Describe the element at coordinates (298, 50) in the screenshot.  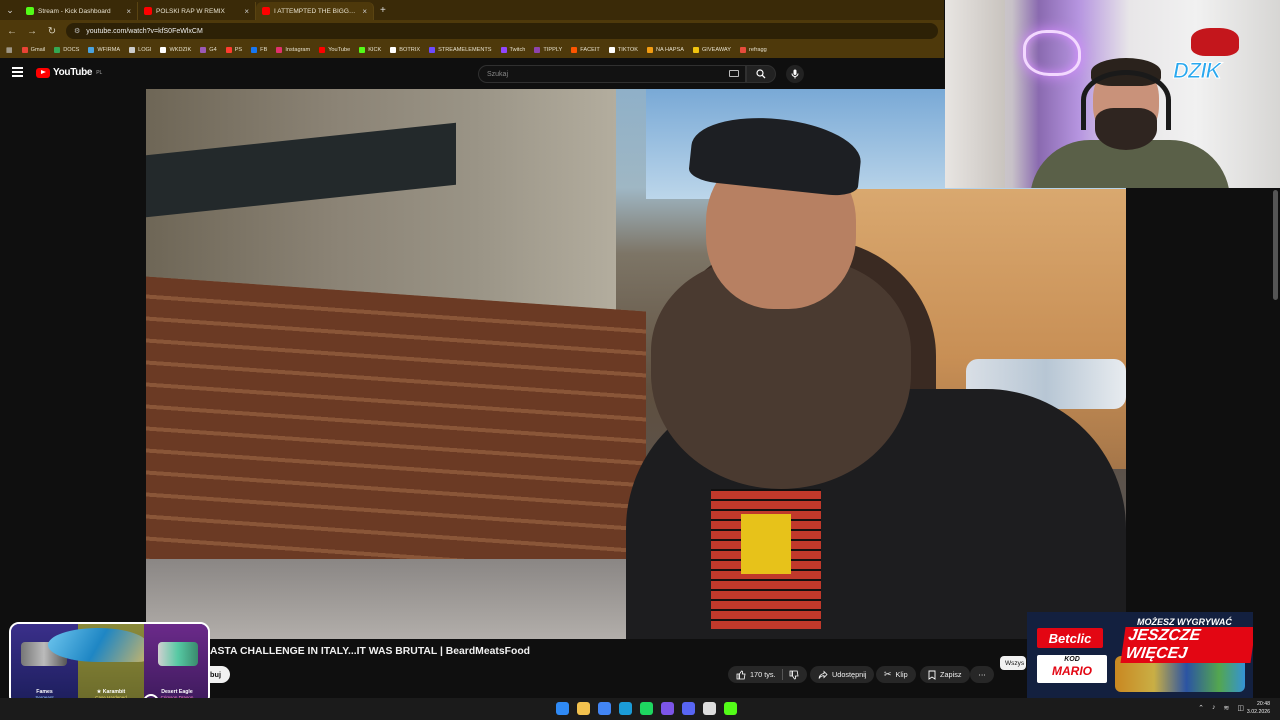
I see `bookmark-label: Instagram` at that location.